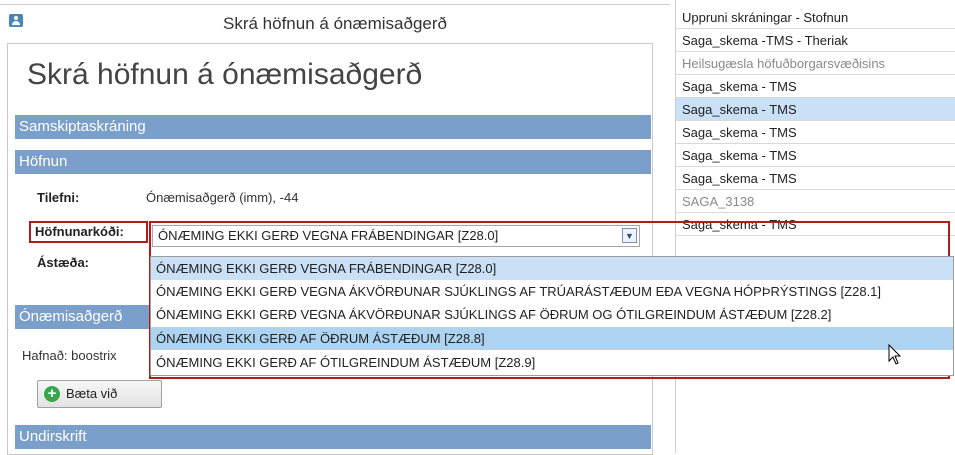  What do you see at coordinates (895, 354) in the screenshot?
I see `mouse-cursor-icon` at bounding box center [895, 354].